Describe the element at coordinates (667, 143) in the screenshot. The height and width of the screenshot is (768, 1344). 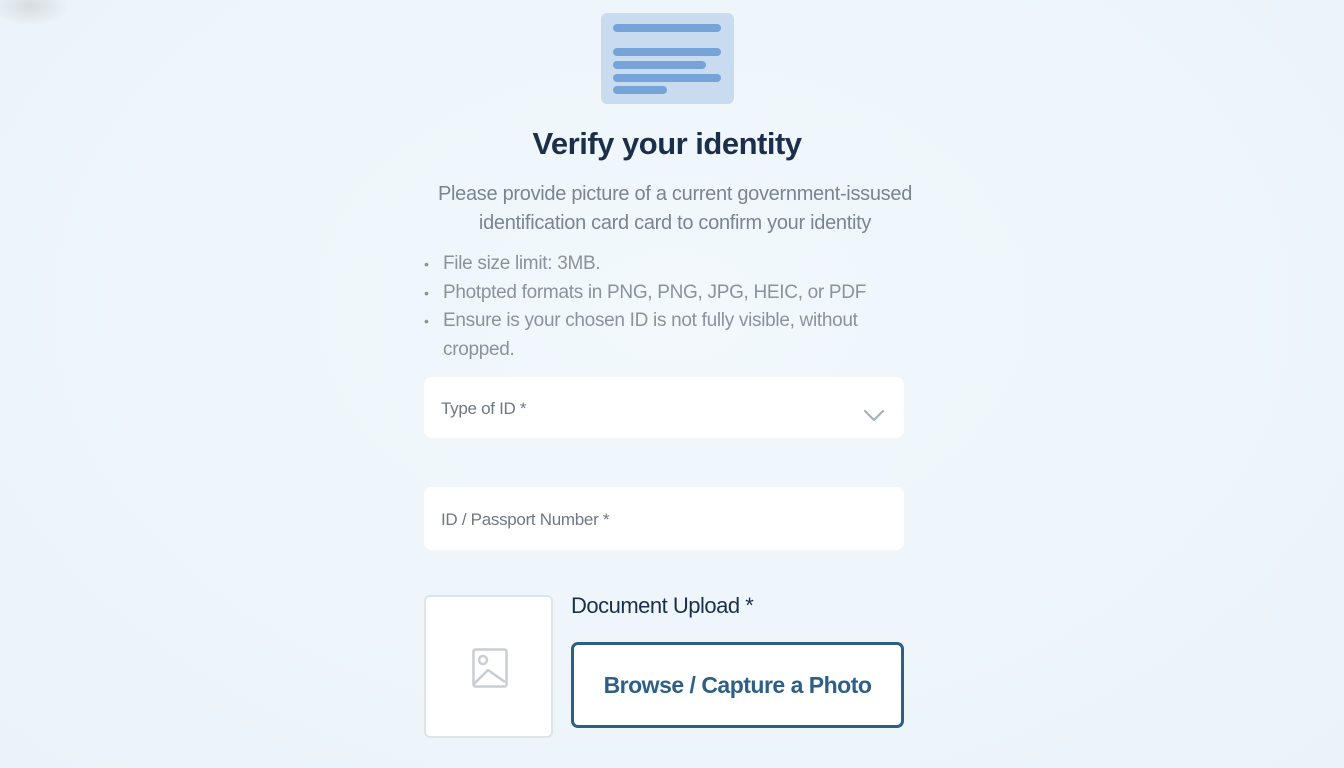
I see `page-title: Verify your identity` at that location.